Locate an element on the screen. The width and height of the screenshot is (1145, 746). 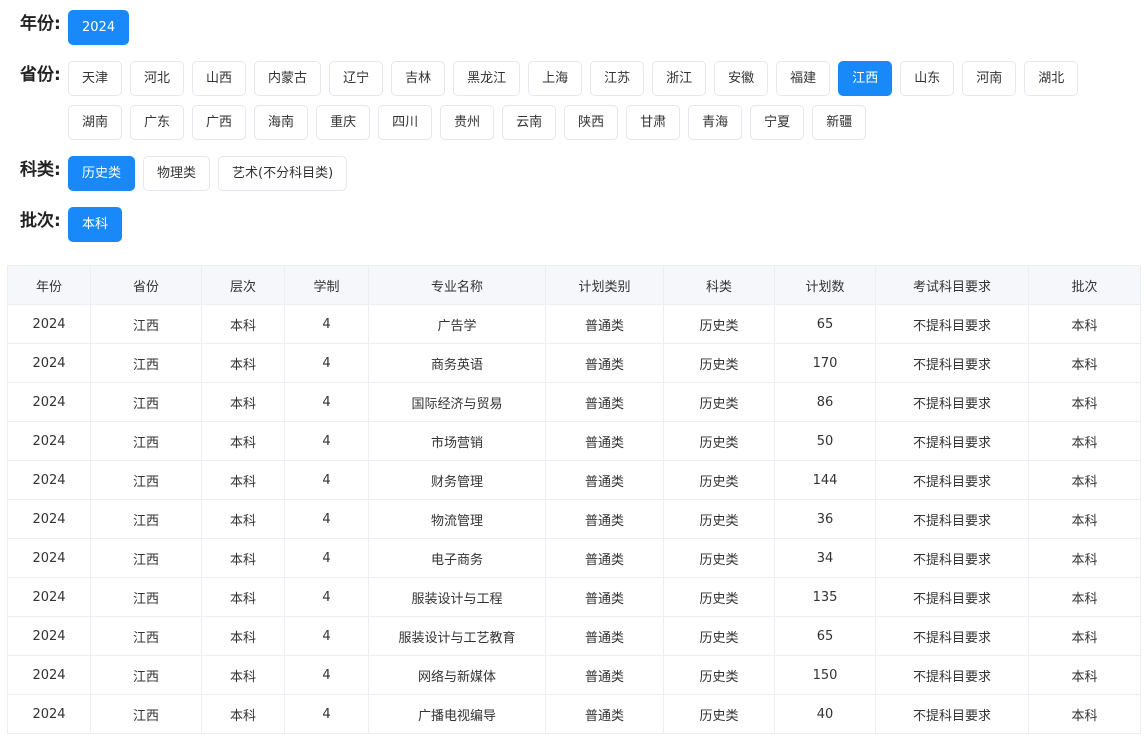
table-cell: 86 is located at coordinates (825, 402).